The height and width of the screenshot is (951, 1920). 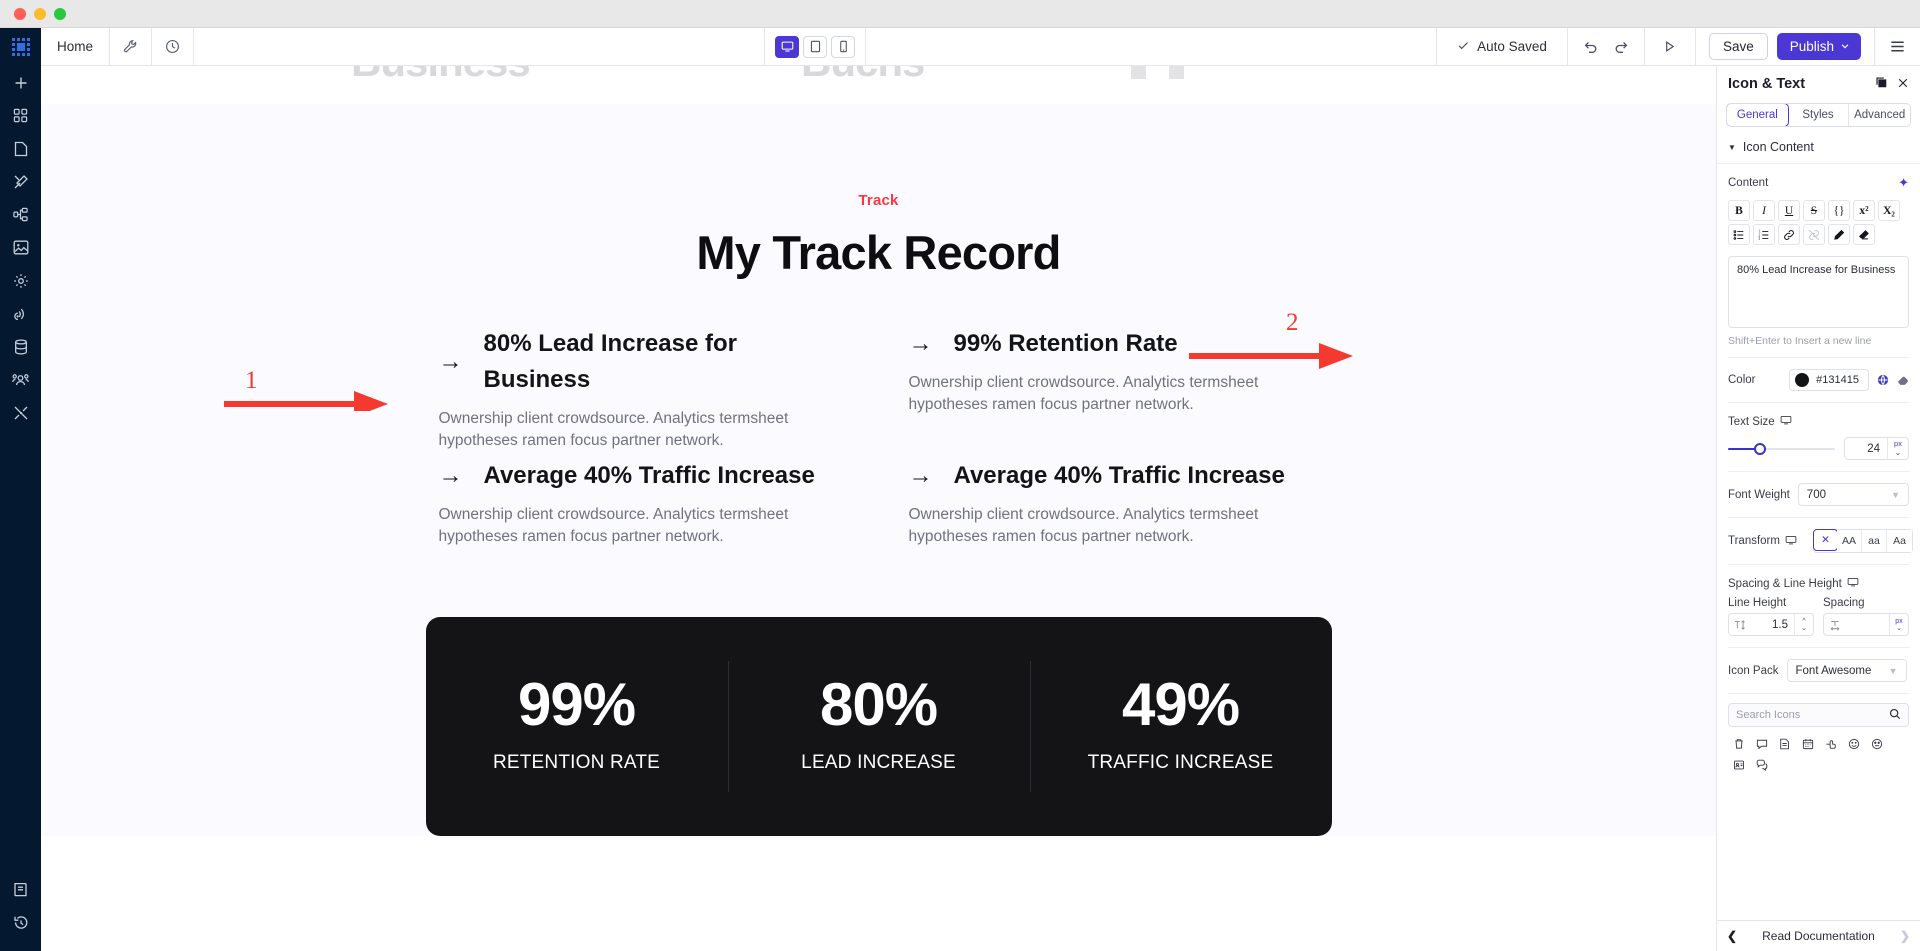 What do you see at coordinates (1879, 115) in the screenshot?
I see `tab-advanced: Advanced` at bounding box center [1879, 115].